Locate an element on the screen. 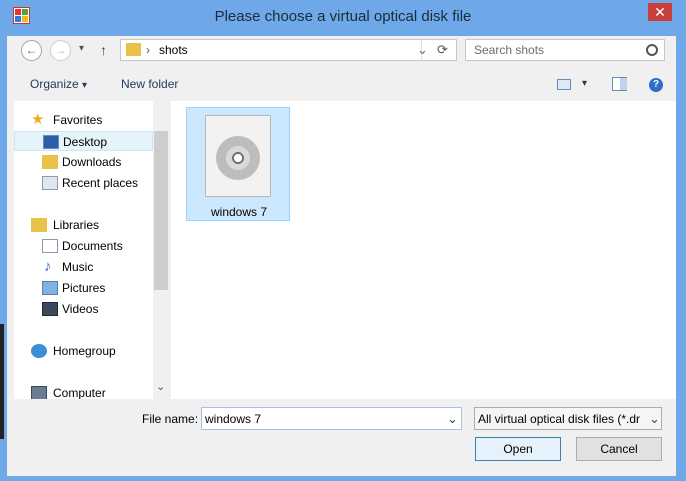 The width and height of the screenshot is (686, 481). sidebar-item-pictures: Pictures is located at coordinates (83, 288).